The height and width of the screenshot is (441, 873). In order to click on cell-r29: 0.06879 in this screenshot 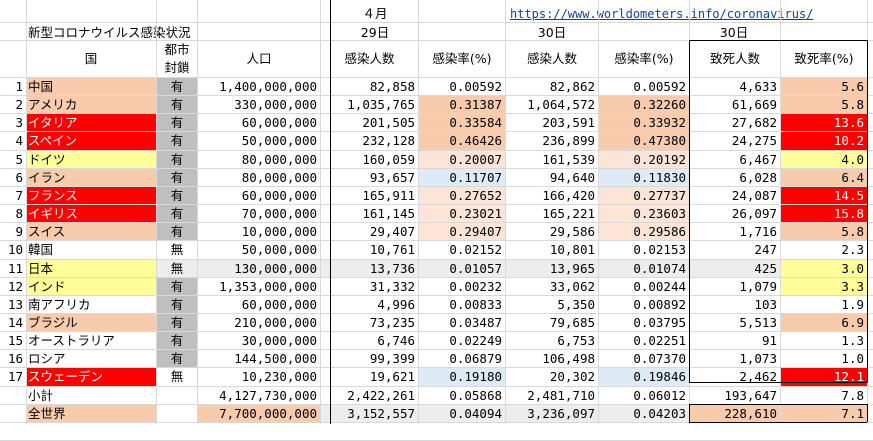, I will do `click(475, 359)`.